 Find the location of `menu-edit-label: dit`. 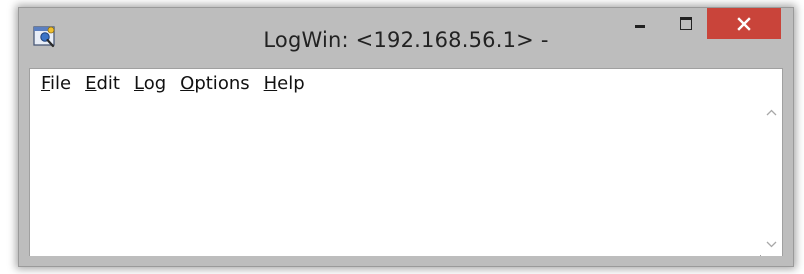

menu-edit-label: dit is located at coordinates (108, 83).